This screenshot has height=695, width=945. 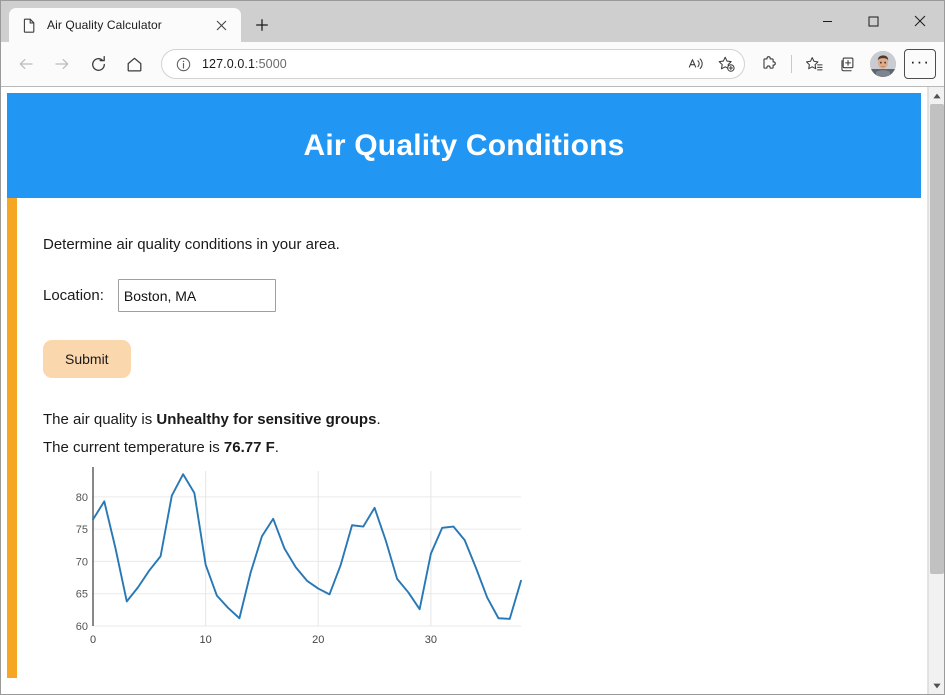 What do you see at coordinates (482, 448) in the screenshot?
I see `temperature-result: The current temperature is 76.77 F.` at bounding box center [482, 448].